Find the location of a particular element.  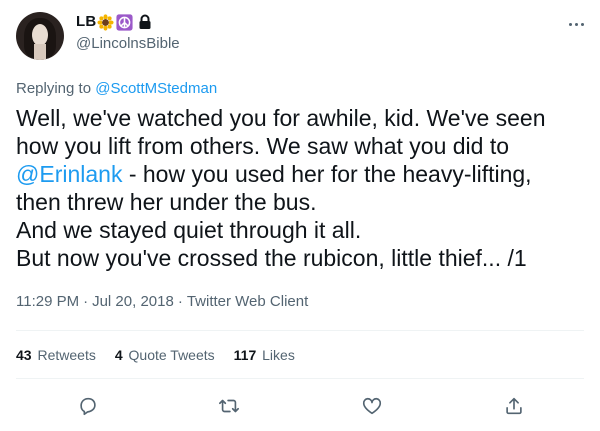

share-icon is located at coordinates (514, 406).